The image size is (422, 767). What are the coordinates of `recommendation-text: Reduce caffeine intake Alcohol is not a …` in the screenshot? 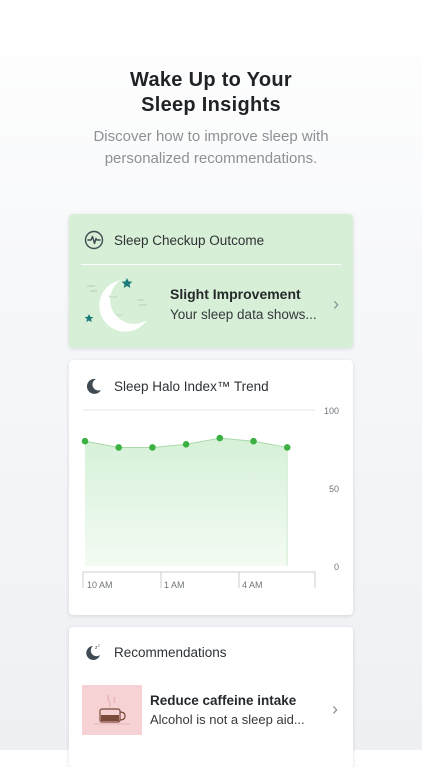 It's located at (227, 710).